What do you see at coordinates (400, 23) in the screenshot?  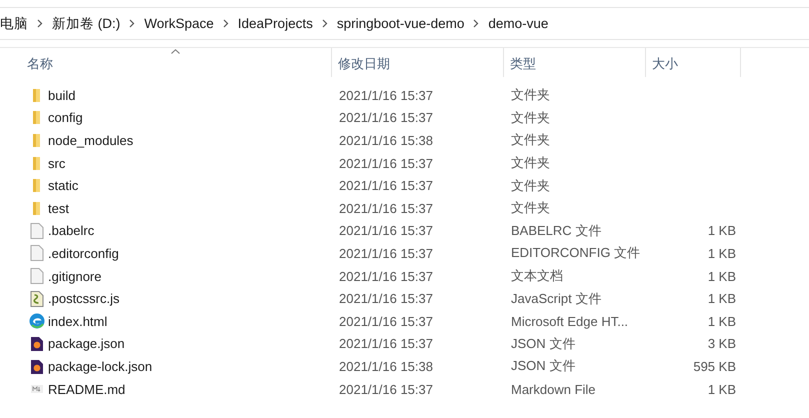 I see `breadcrumb-item: springboot-vue-demo` at bounding box center [400, 23].